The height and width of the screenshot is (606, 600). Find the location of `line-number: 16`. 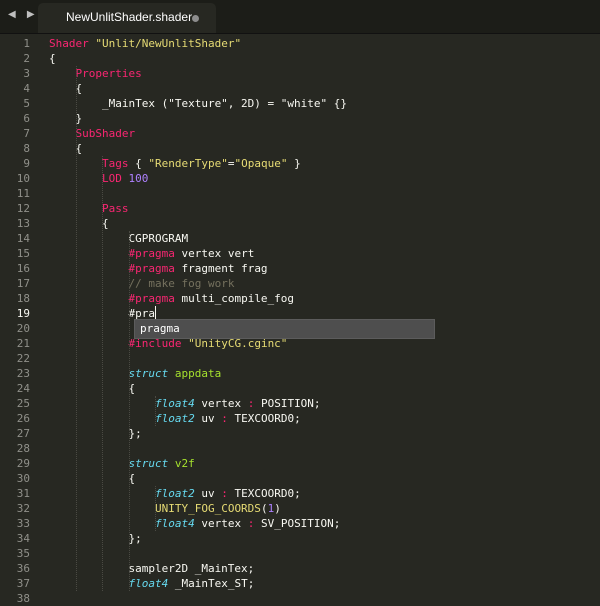

line-number: 16 is located at coordinates (23, 268).